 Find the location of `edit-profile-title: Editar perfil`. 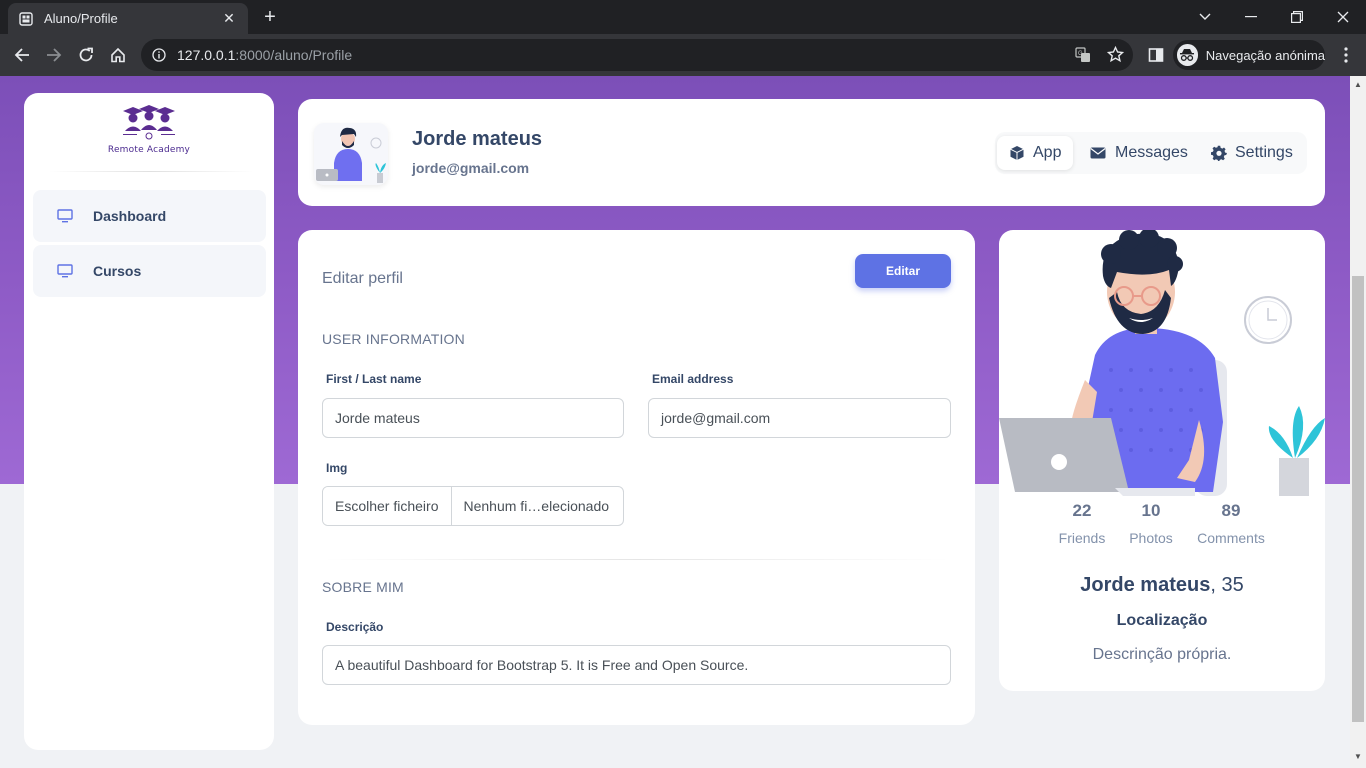

edit-profile-title: Editar perfil is located at coordinates (362, 278).